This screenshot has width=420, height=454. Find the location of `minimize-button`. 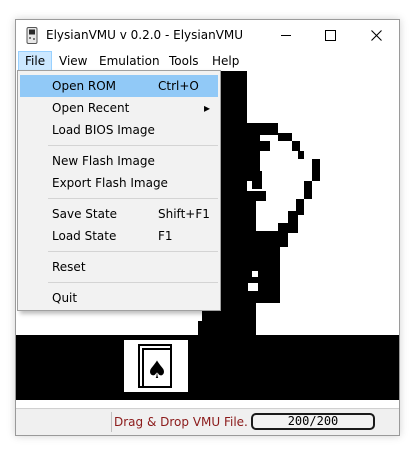

minimize-button is located at coordinates (285, 35).